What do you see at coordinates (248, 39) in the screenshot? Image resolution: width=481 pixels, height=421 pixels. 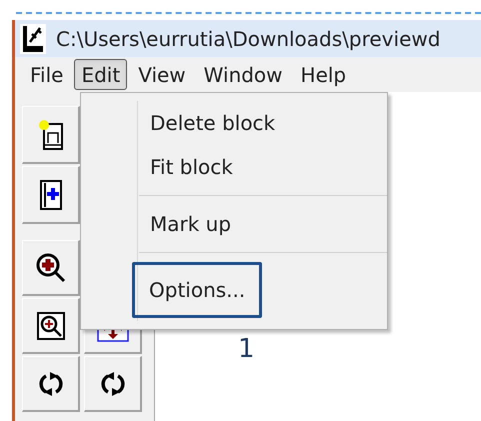 I see `window-title: C:\Users\eurrutia\Downloads\previewd` at bounding box center [248, 39].